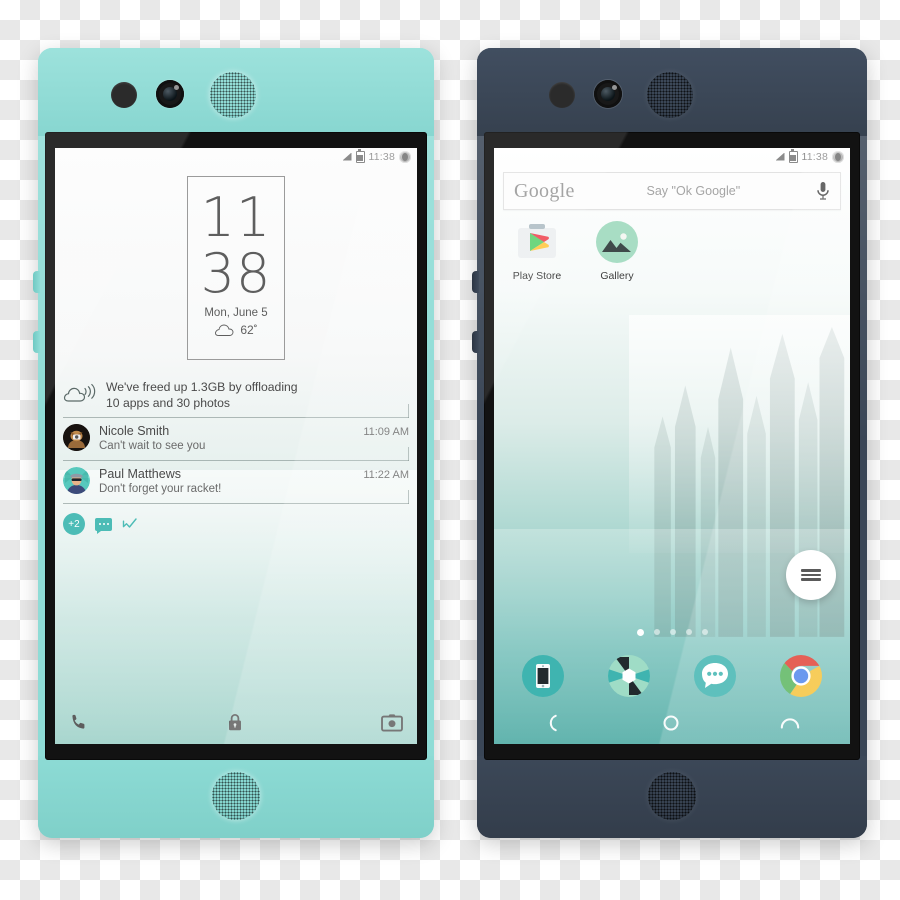  I want to click on app-drawer-fab, so click(811, 575).